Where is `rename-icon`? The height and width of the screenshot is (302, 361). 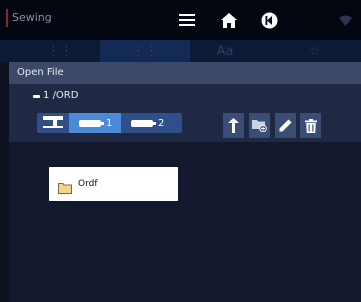
rename-icon is located at coordinates (285, 125).